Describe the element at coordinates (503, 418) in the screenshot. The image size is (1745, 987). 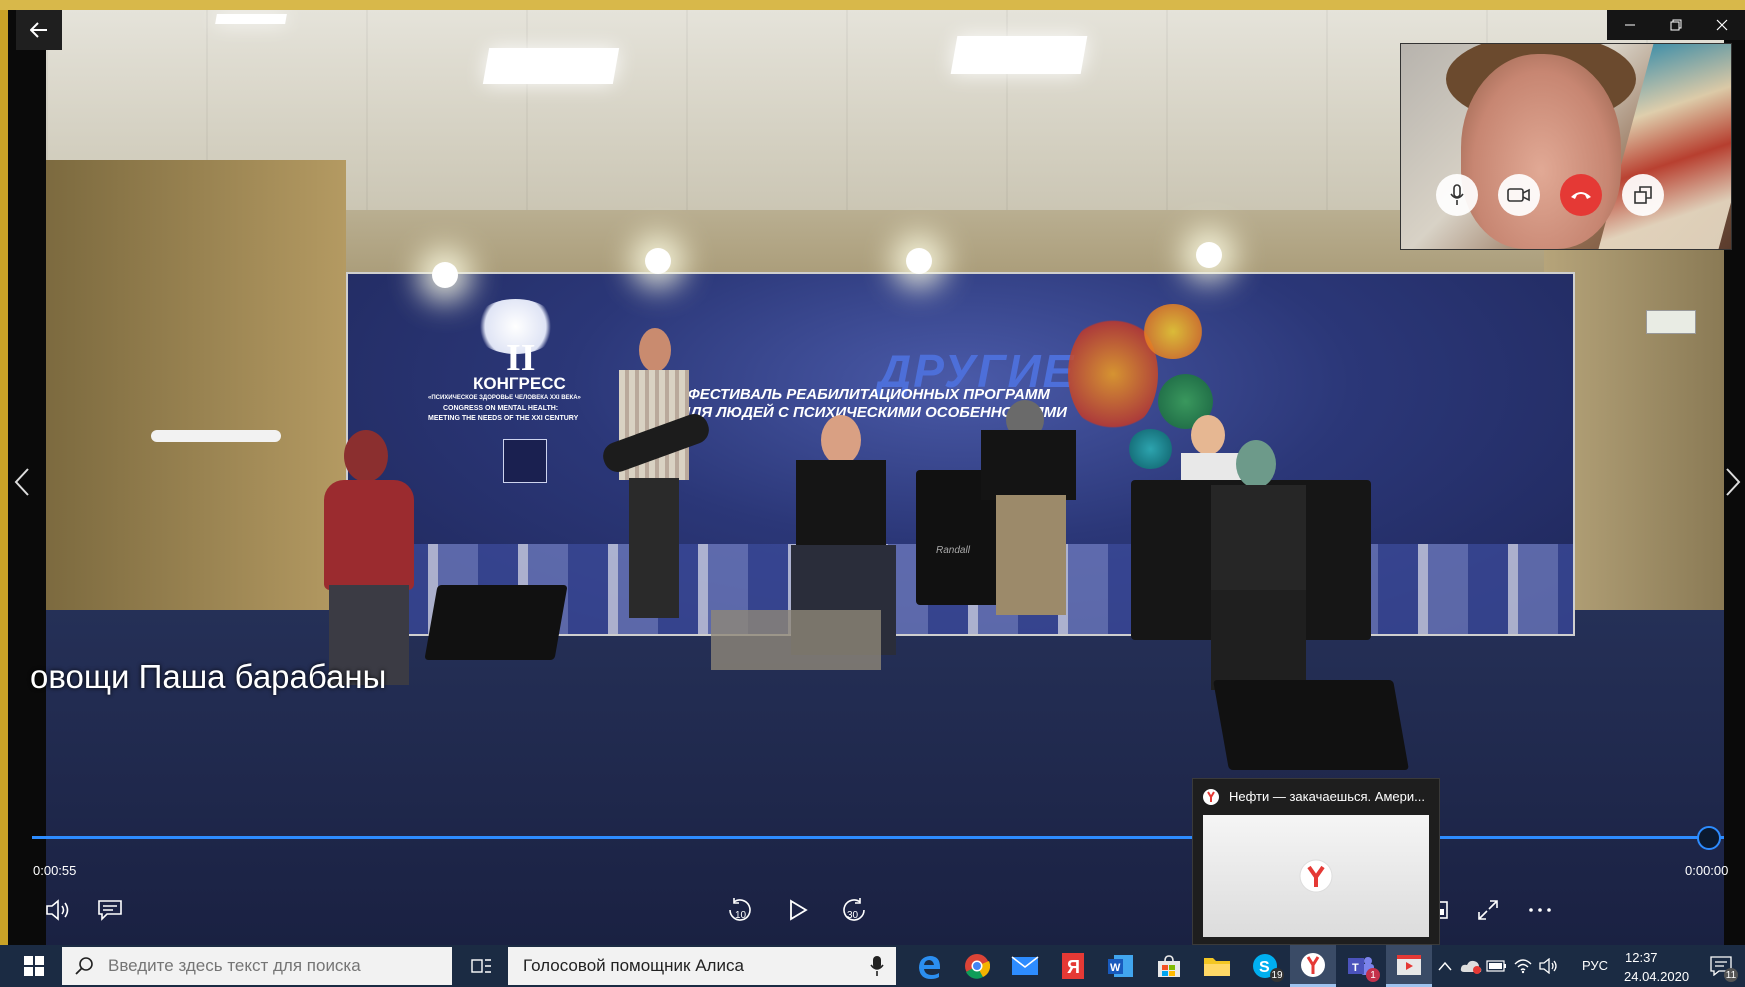
I see `congress-sub3: MEETING THE NEEDS OF THE XXI CENTURY` at that location.